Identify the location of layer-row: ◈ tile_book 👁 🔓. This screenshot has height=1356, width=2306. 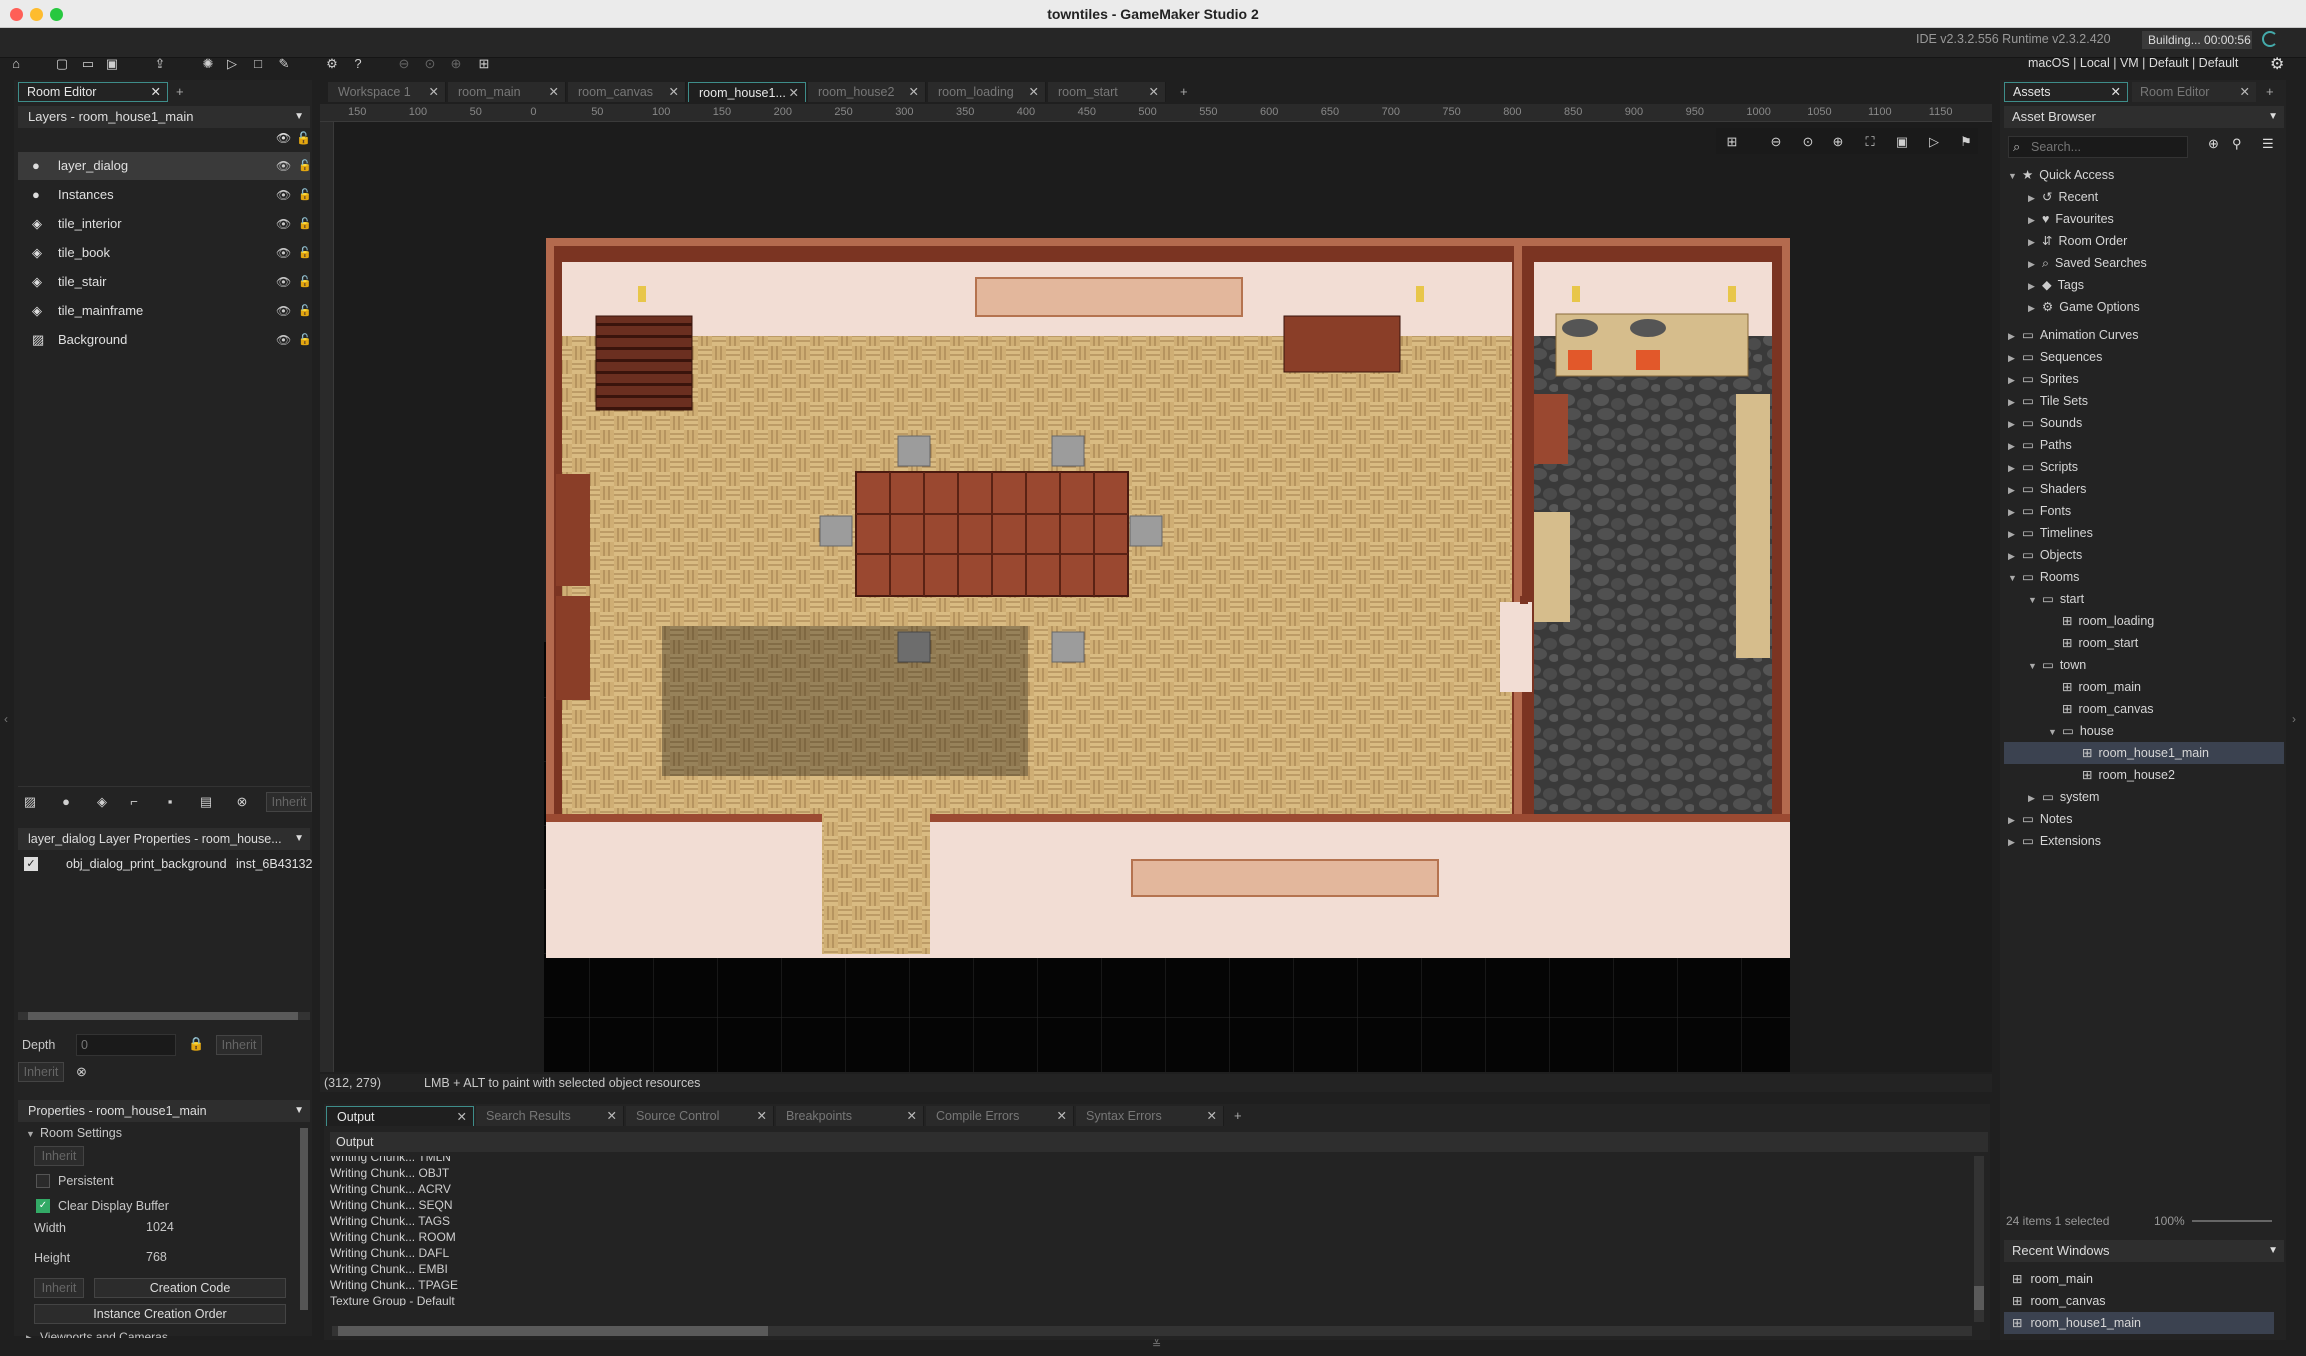
(165, 253).